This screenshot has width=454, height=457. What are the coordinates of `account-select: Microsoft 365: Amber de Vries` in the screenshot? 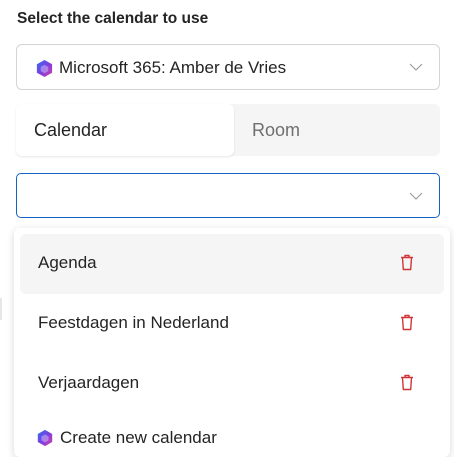 It's located at (228, 67).